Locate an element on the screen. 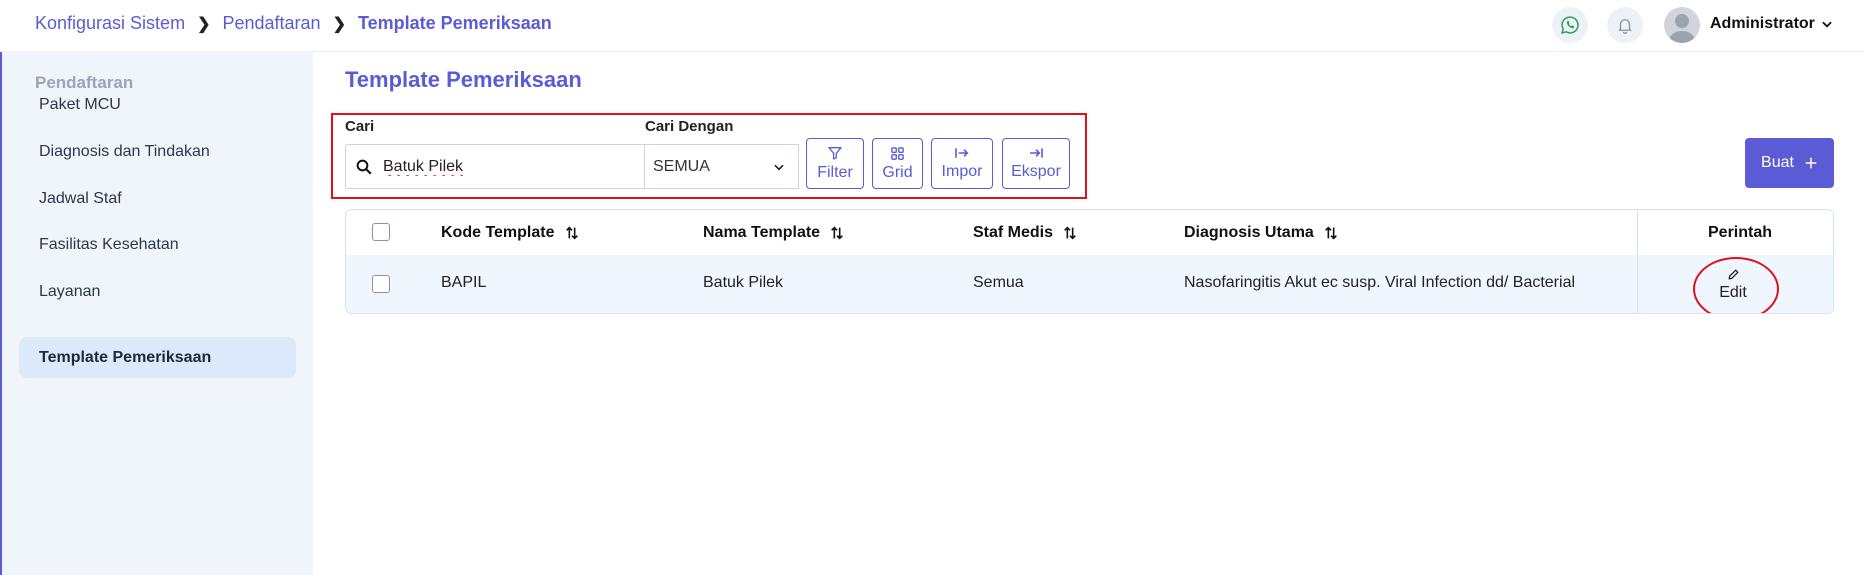 Image resolution: width=1865 pixels, height=575 pixels. bell-icon is located at coordinates (1625, 25).